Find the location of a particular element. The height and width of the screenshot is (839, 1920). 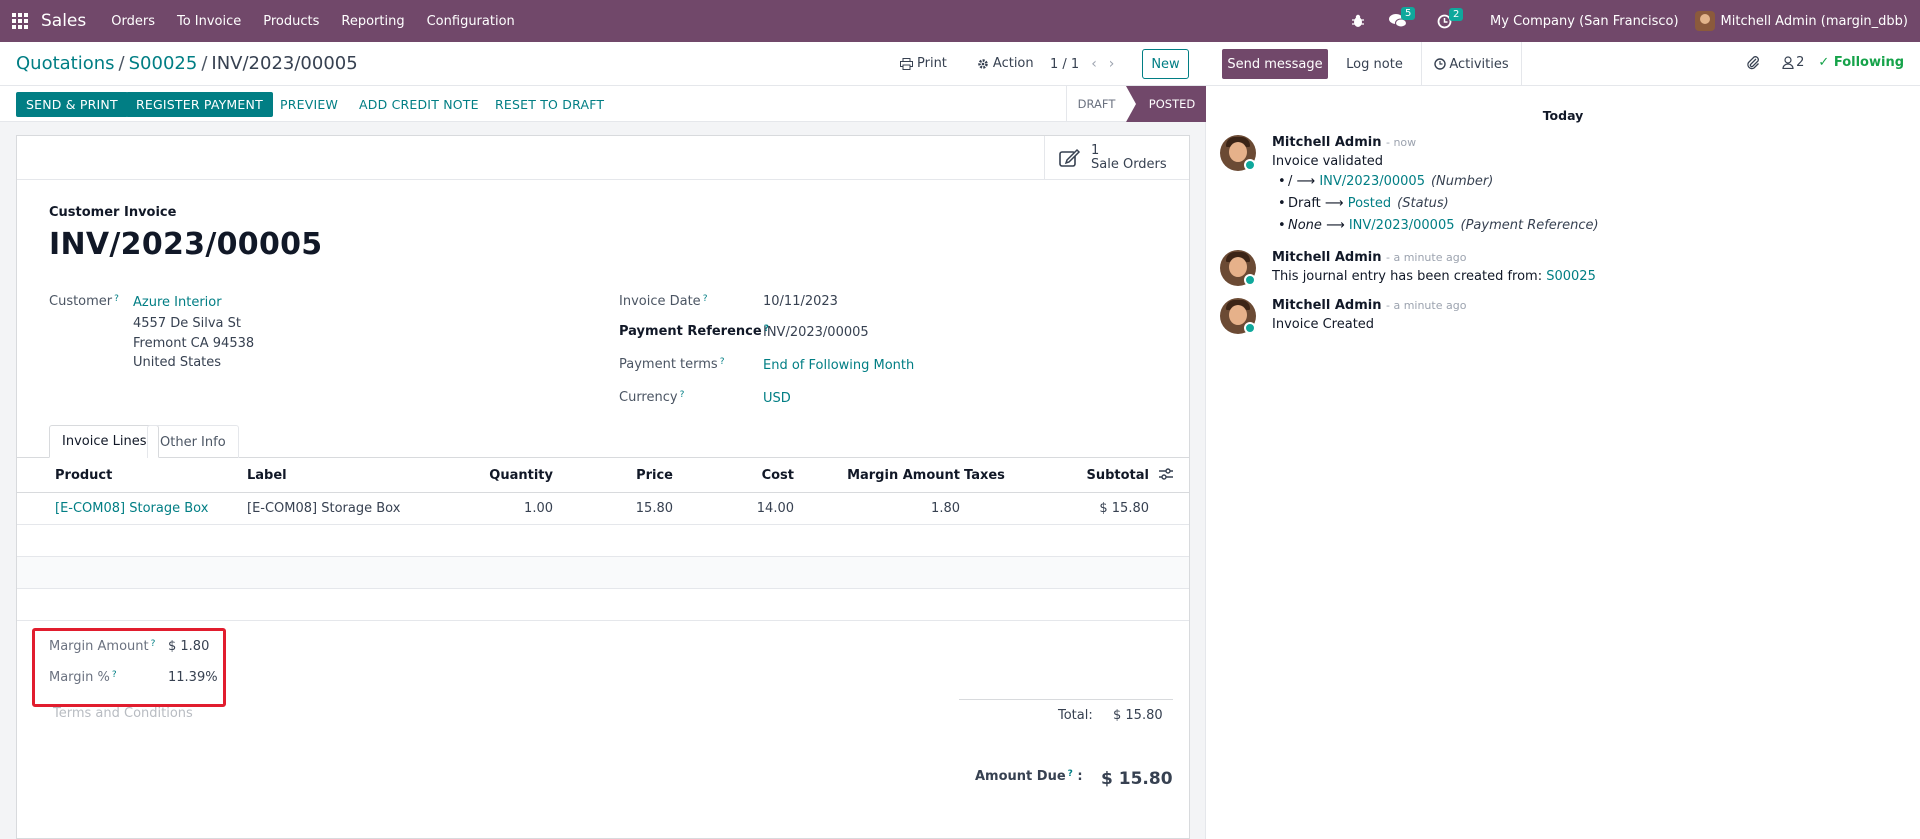

col-product: Product is located at coordinates (83, 475).